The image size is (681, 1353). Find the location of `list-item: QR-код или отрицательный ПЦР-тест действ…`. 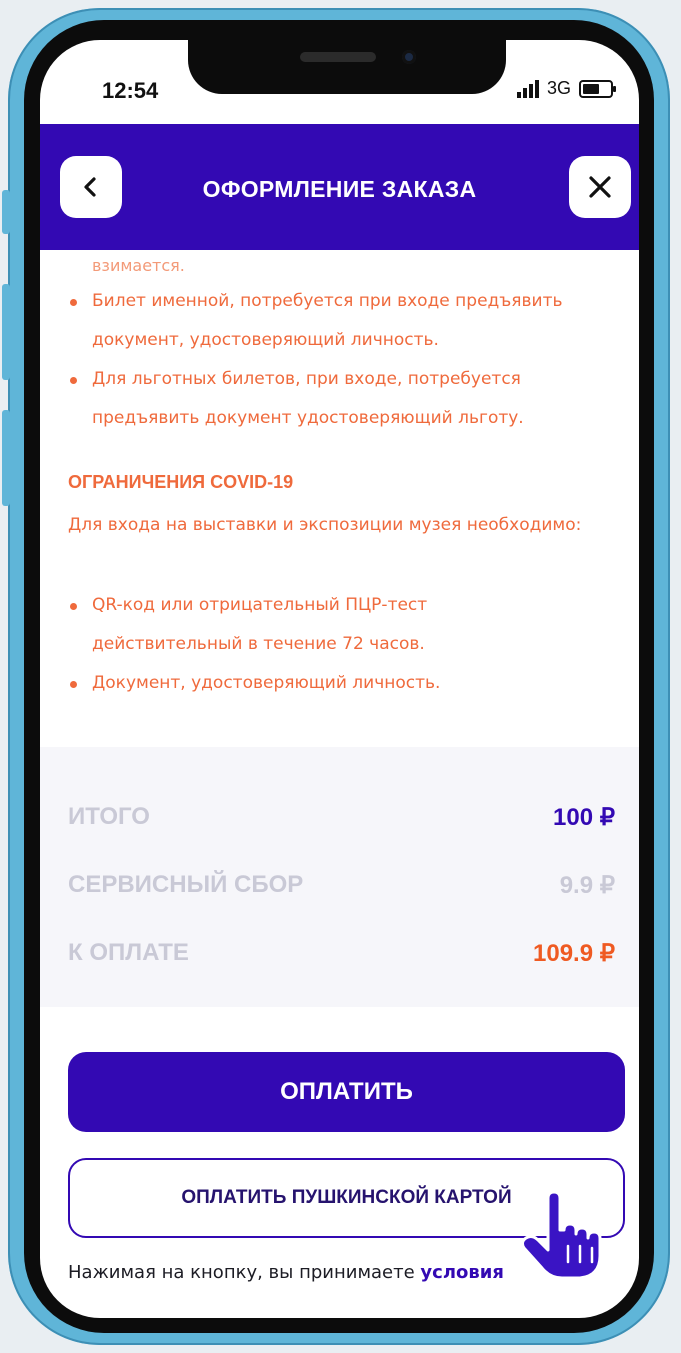

list-item: QR-код или отрицательный ПЦР-тест действ… is located at coordinates (348, 625).